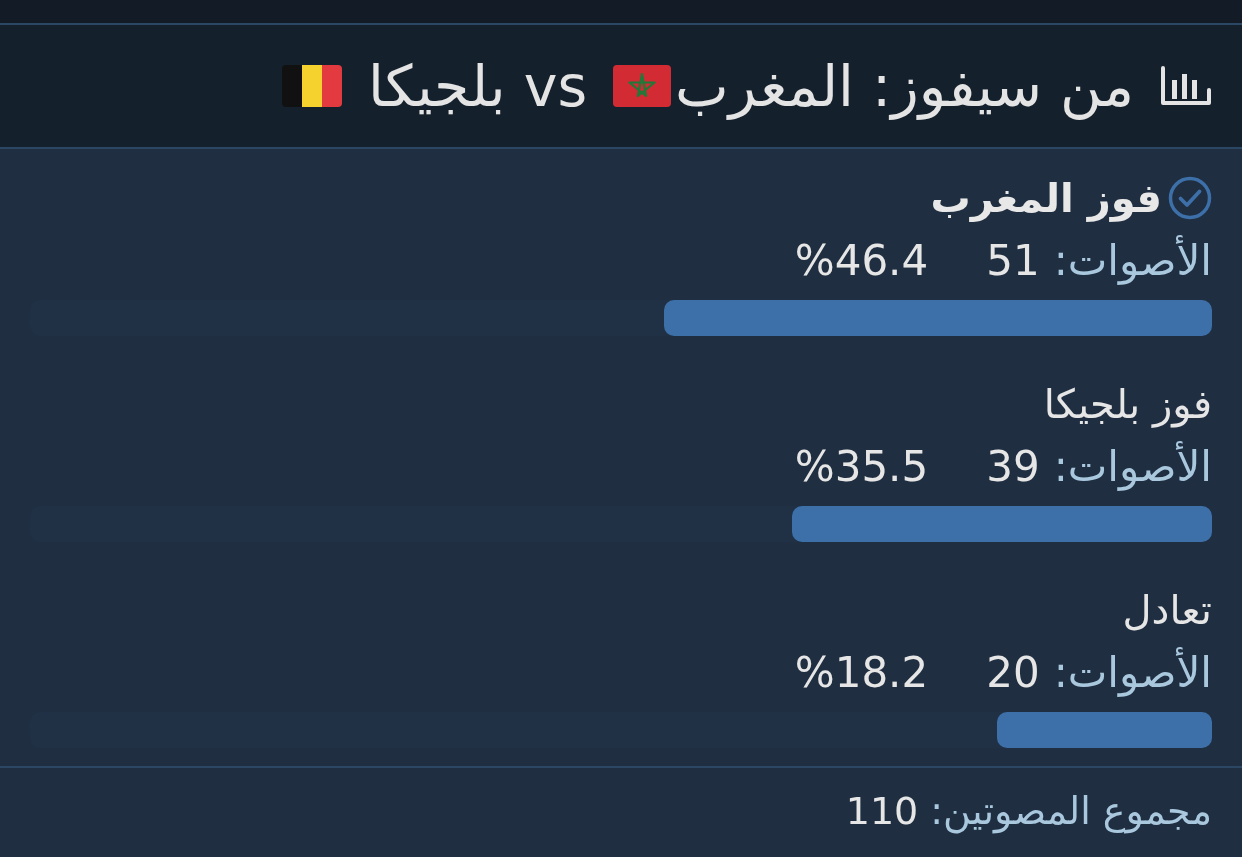  Describe the element at coordinates (1013, 672) in the screenshot. I see `votes-count: 20` at that location.